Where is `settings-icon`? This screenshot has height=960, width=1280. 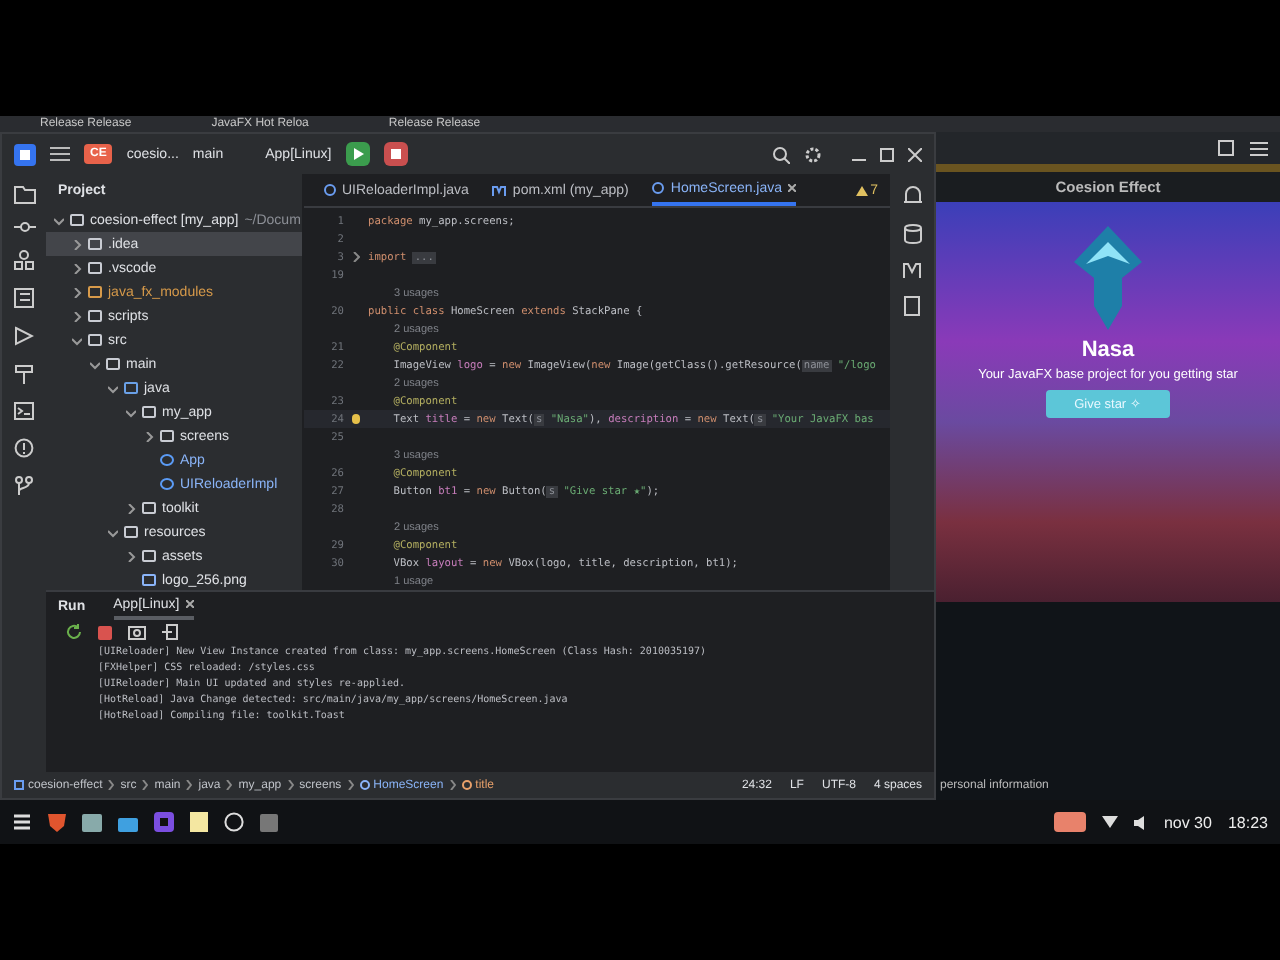 settings-icon is located at coordinates (813, 154).